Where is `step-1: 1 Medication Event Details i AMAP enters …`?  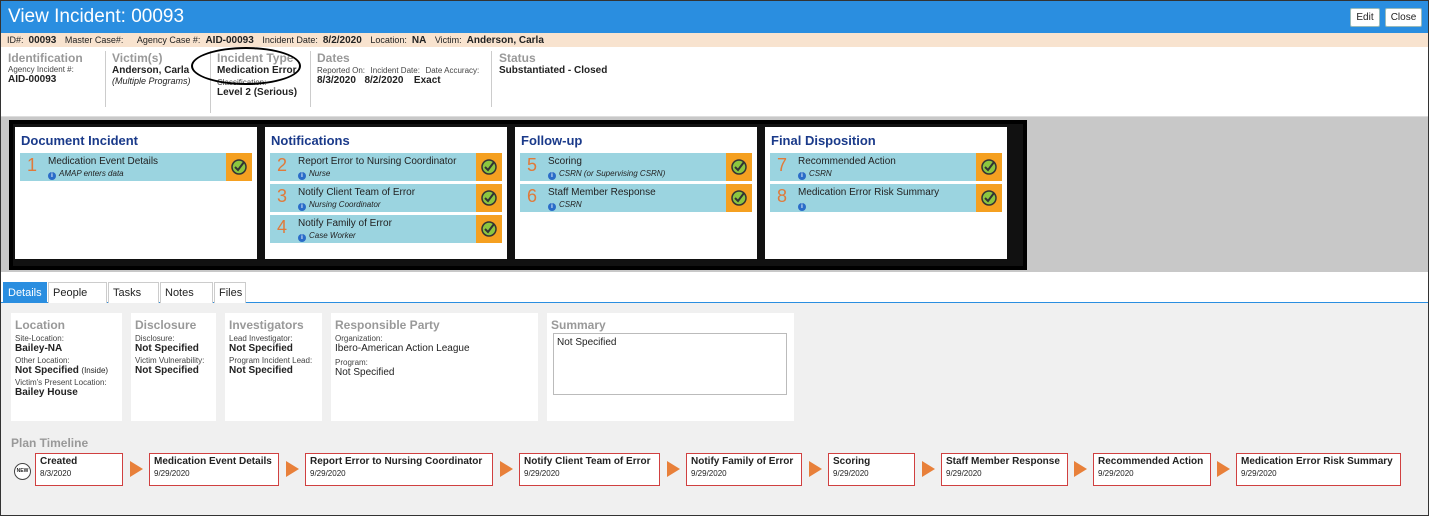 step-1: 1 Medication Event Details i AMAP enters … is located at coordinates (136, 167).